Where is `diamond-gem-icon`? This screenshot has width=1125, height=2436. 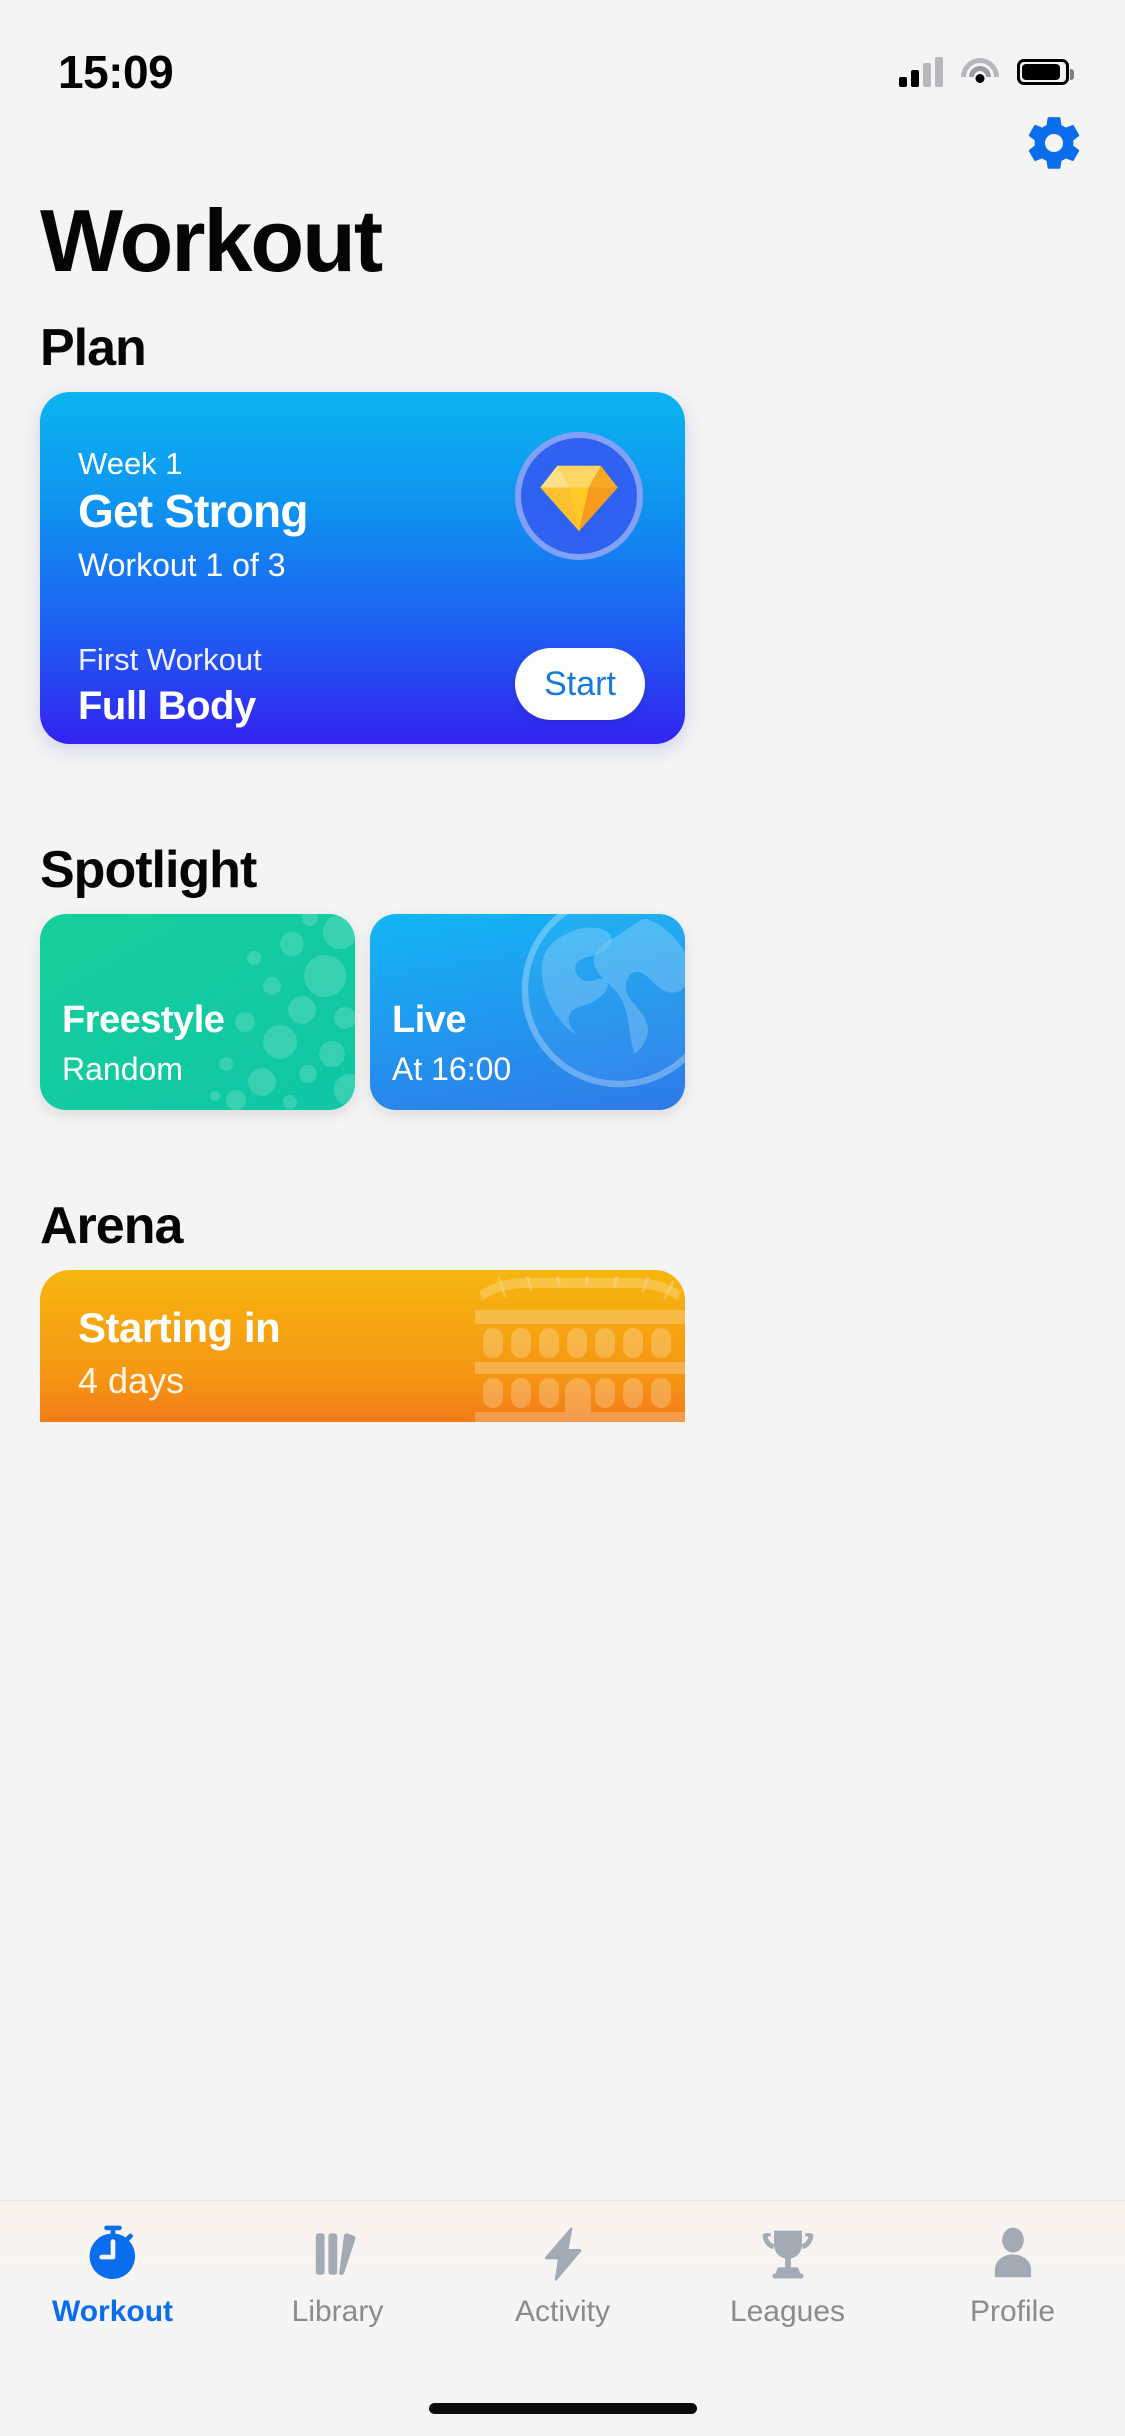 diamond-gem-icon is located at coordinates (579, 498).